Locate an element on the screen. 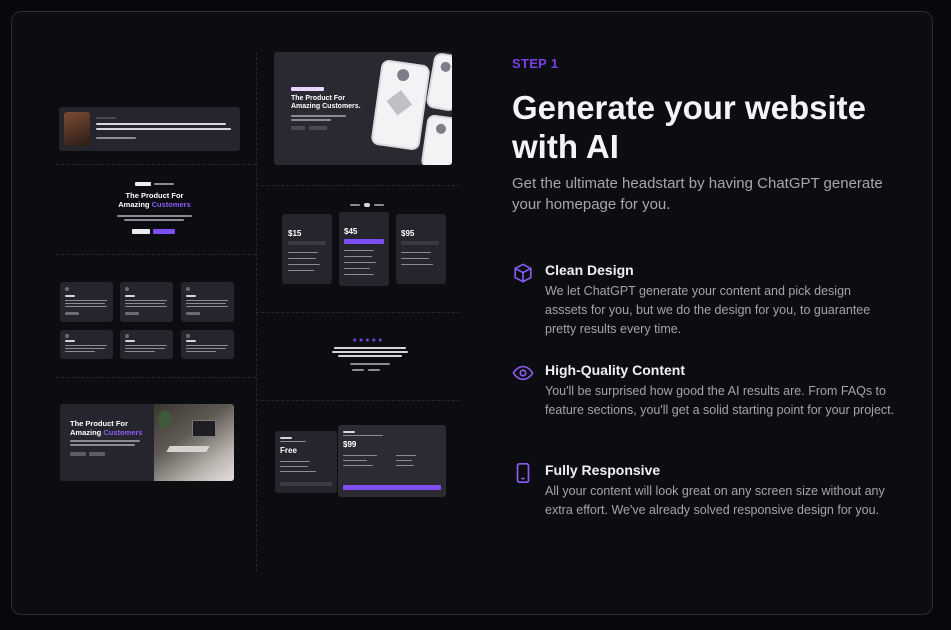 The height and width of the screenshot is (630, 951). testimonial-preview is located at coordinates (149, 129).